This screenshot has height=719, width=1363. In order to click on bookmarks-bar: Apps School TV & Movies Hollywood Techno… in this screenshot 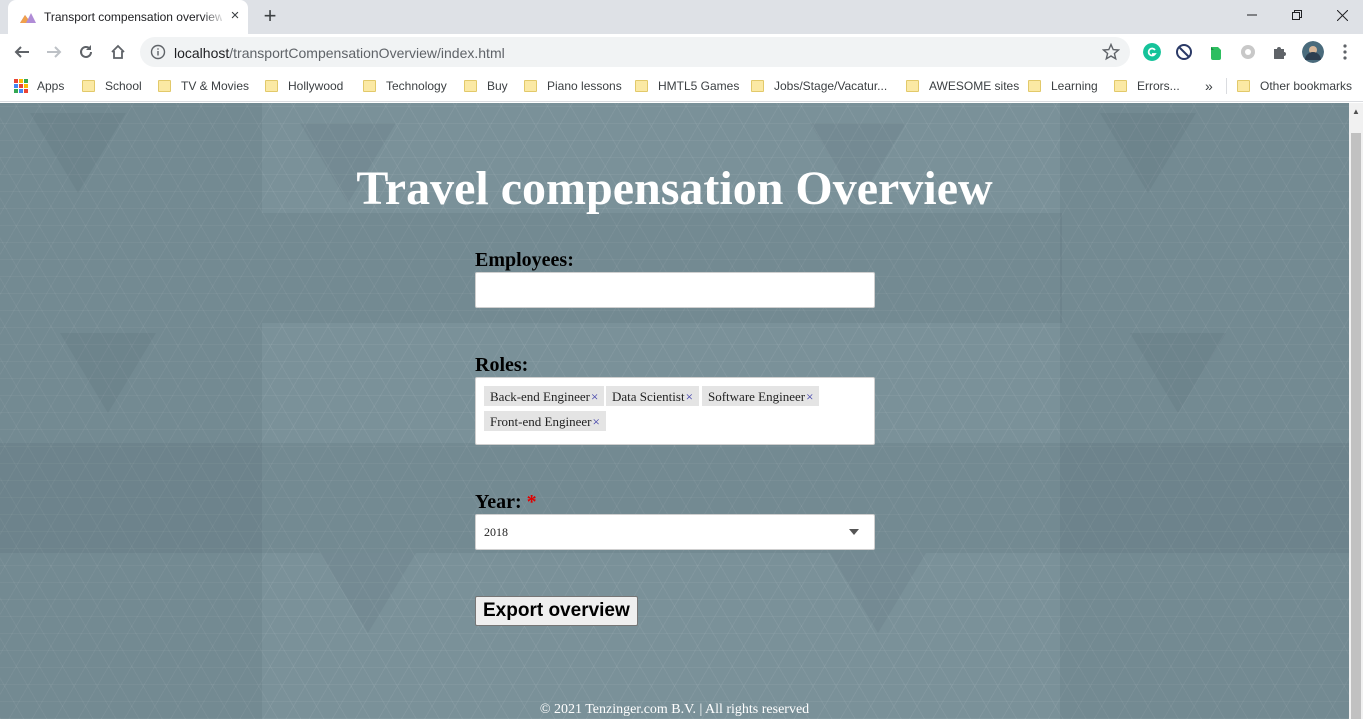, I will do `click(681, 86)`.